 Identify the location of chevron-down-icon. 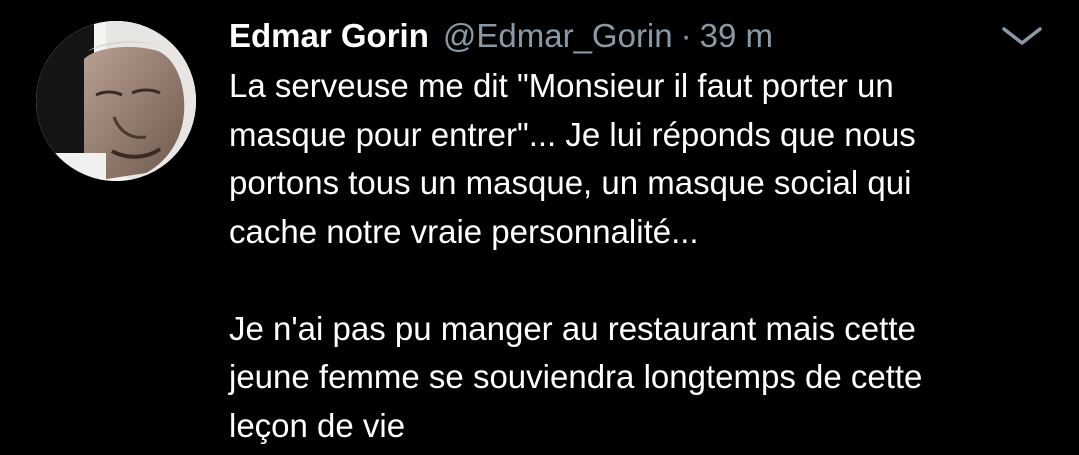
(1022, 36).